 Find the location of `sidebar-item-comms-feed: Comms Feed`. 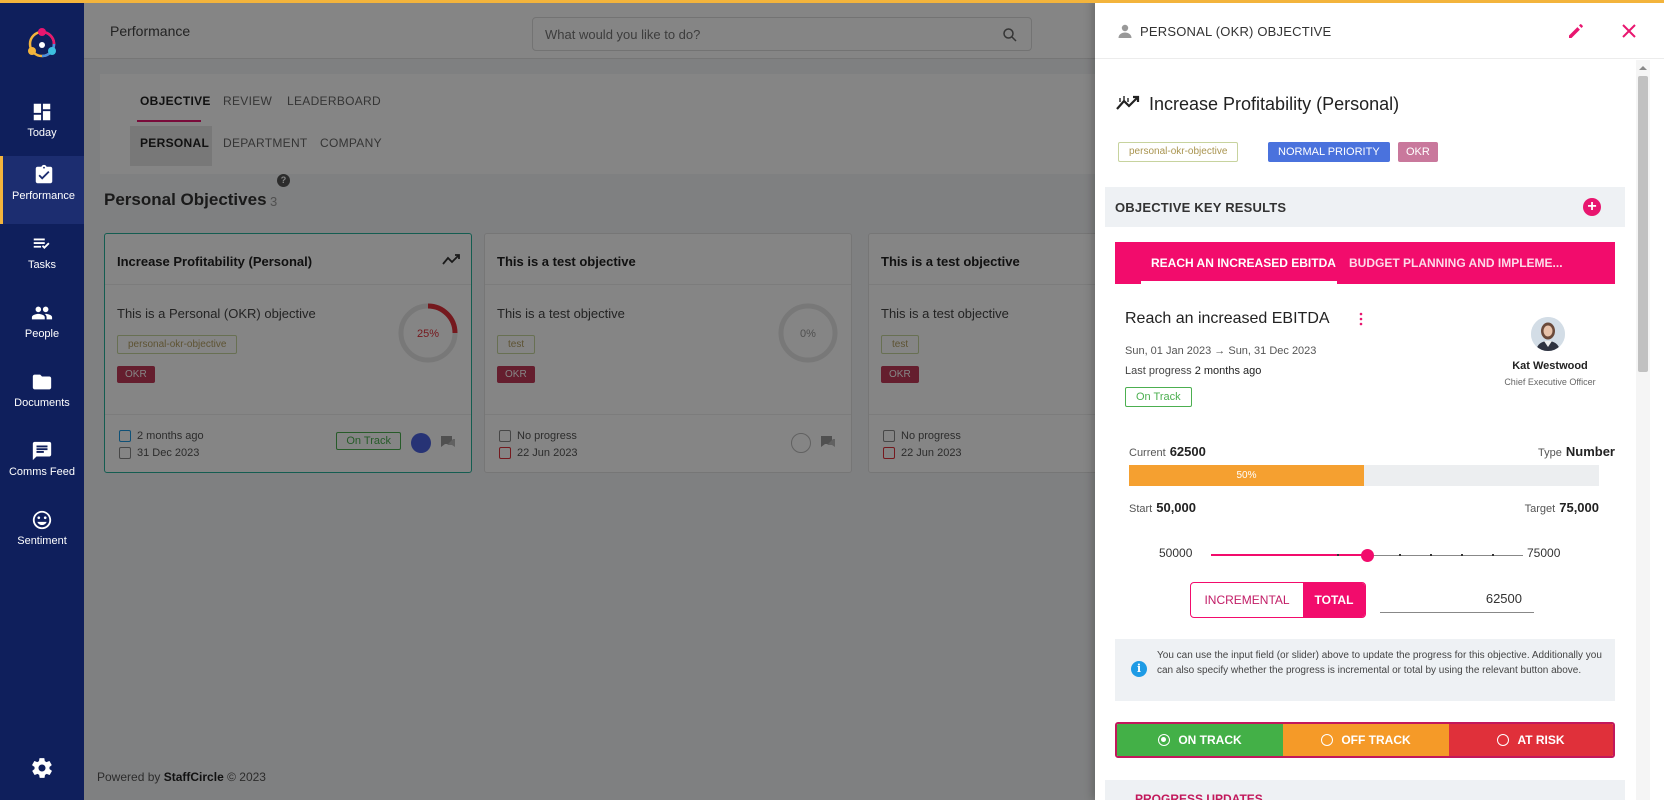

sidebar-item-comms-feed: Comms Feed is located at coordinates (42, 466).